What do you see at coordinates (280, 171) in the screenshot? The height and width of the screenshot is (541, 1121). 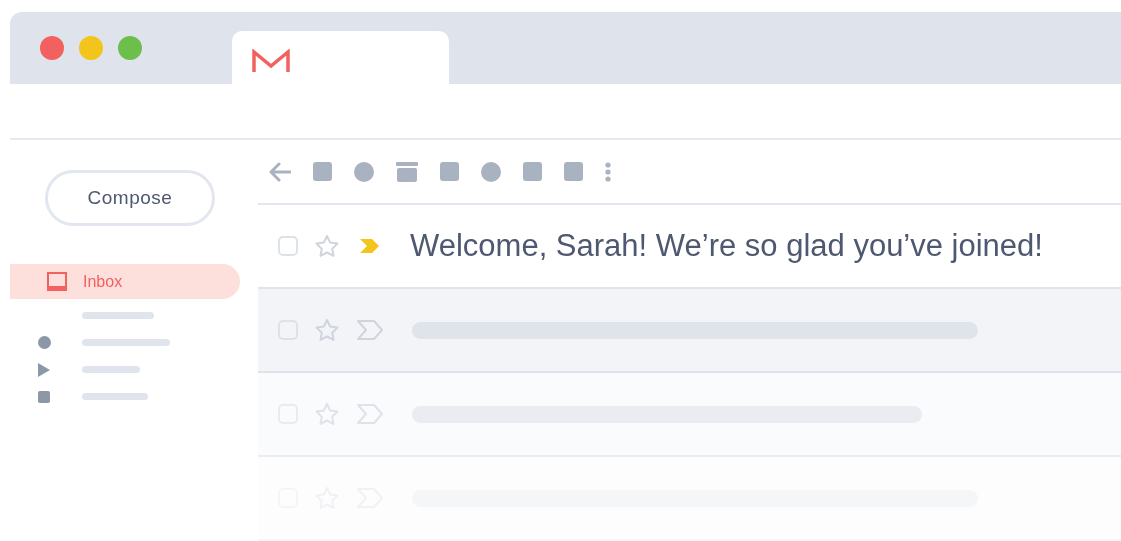 I see `back-arrow-icon` at bounding box center [280, 171].